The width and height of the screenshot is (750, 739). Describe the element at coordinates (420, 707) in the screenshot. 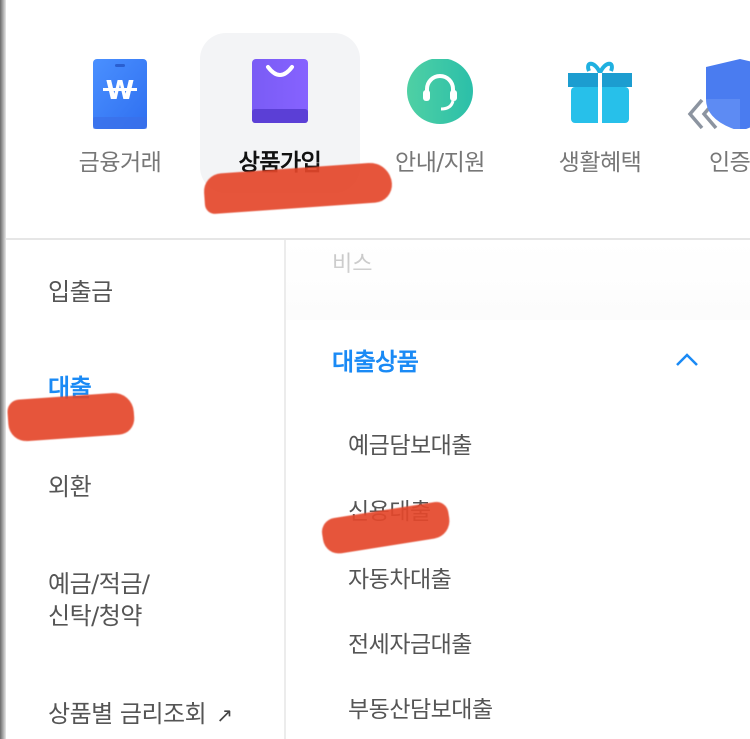

I see `submenu-item-real-estate-loan: 부동산담보대출` at that location.